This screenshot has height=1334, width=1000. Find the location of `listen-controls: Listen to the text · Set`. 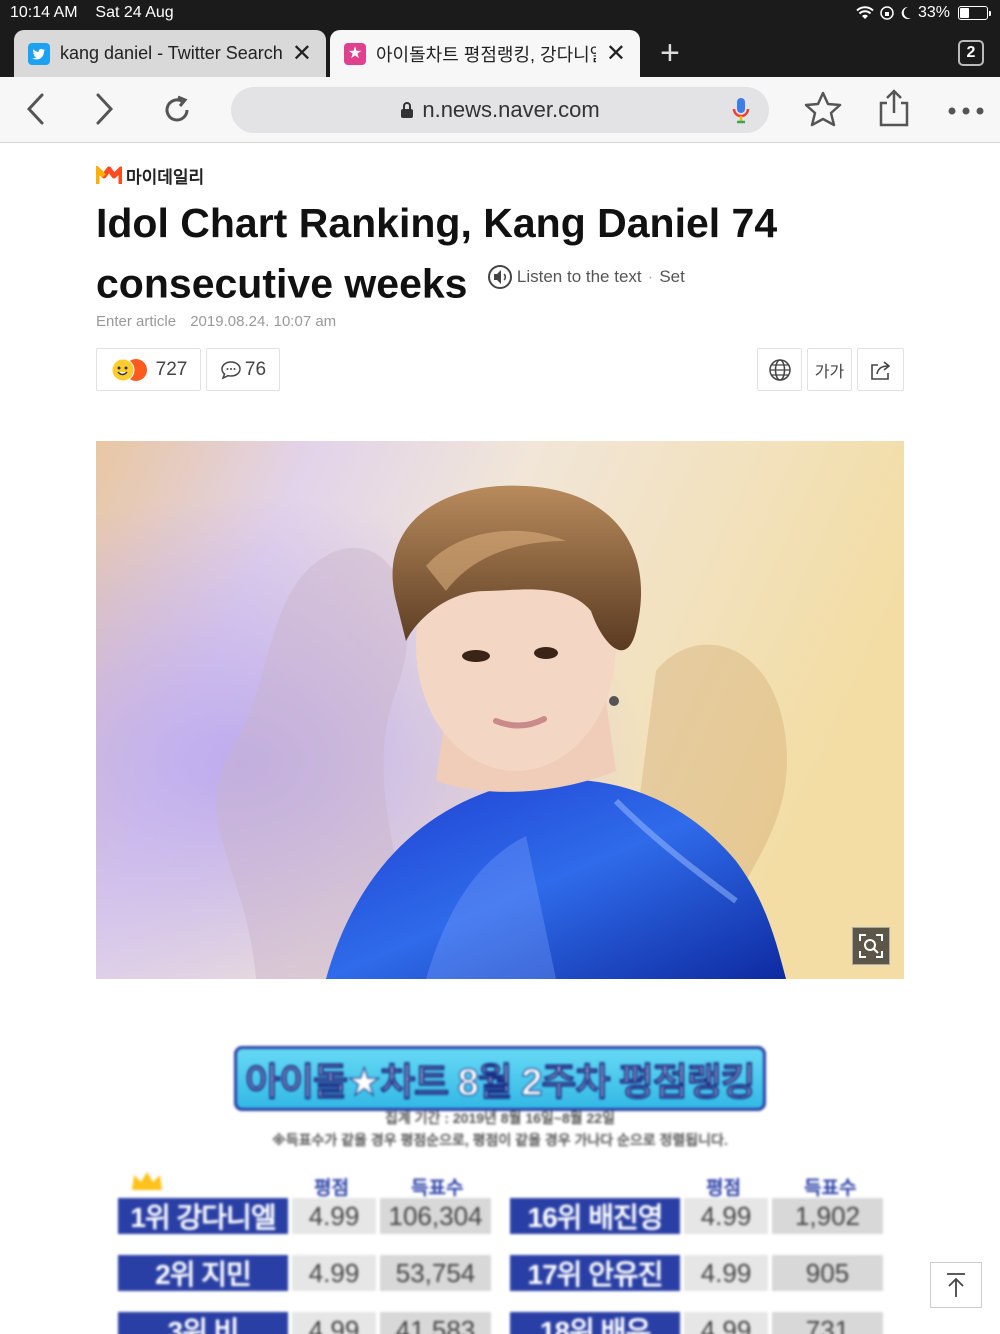

listen-controls: Listen to the text · Set is located at coordinates (586, 276).